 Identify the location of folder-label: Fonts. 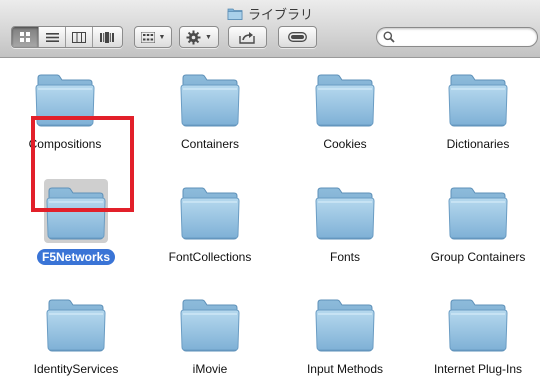
(344, 257).